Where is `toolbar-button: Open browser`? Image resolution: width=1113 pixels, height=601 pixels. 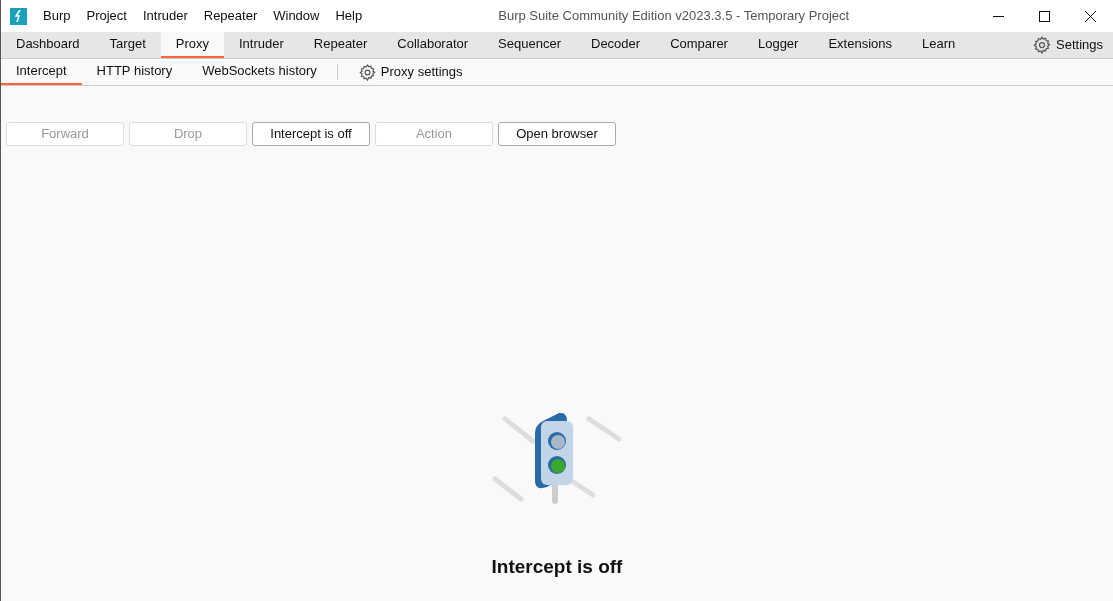 toolbar-button: Open browser is located at coordinates (557, 134).